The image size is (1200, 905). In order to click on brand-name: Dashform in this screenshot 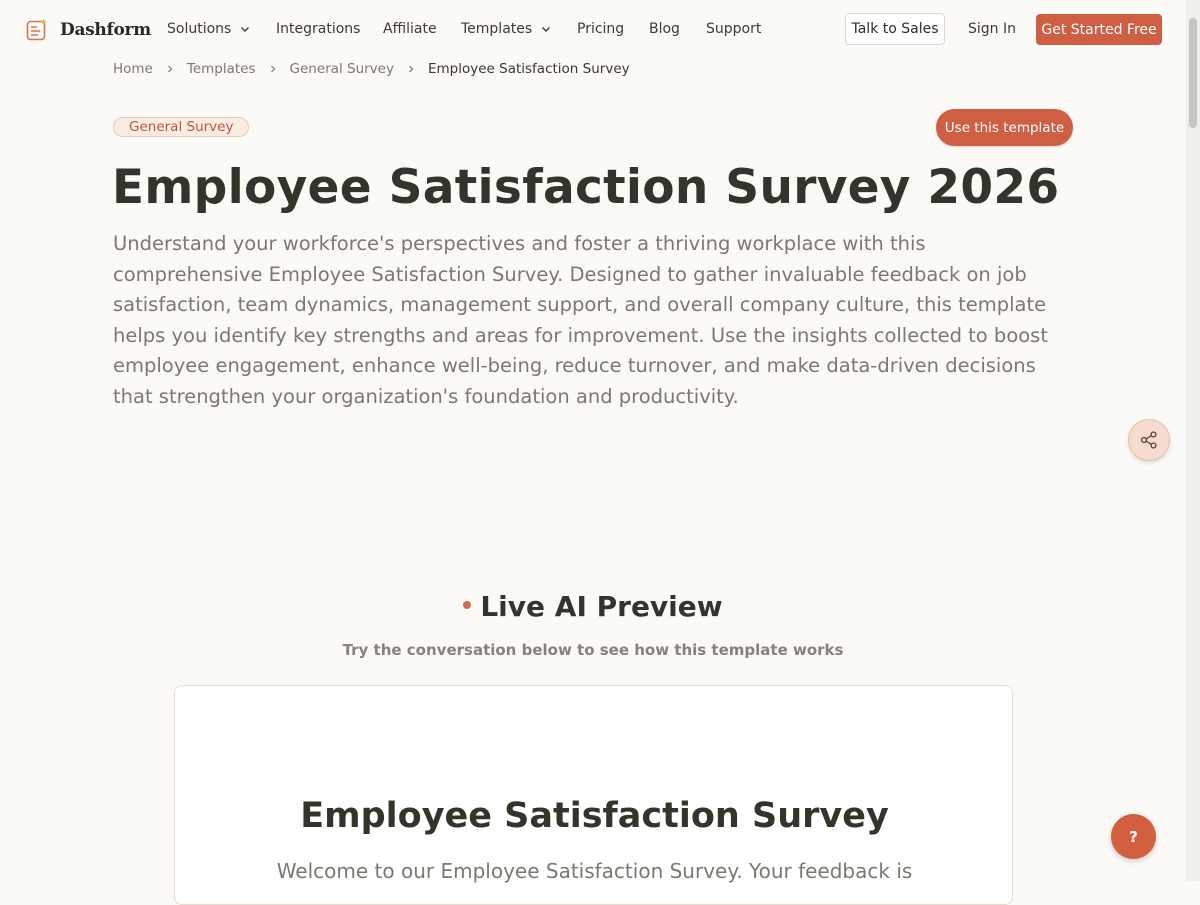, I will do `click(105, 30)`.